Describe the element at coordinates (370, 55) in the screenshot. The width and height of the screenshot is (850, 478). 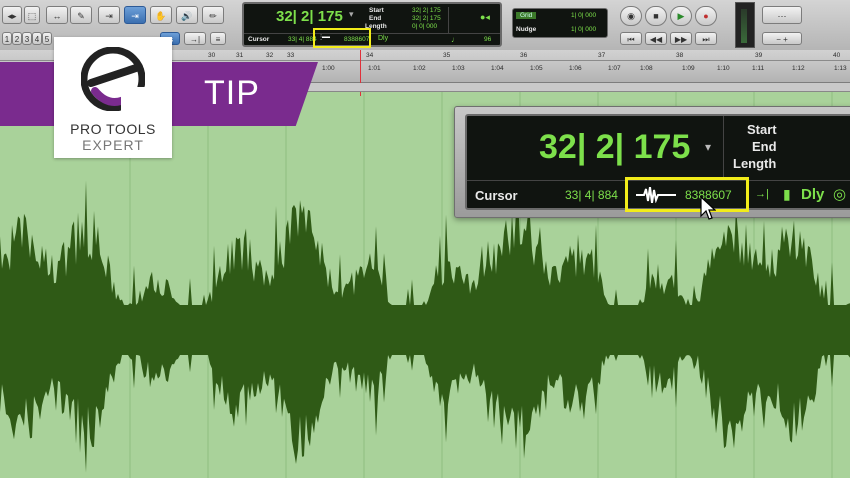
I see `bar-marker-34: 34` at that location.